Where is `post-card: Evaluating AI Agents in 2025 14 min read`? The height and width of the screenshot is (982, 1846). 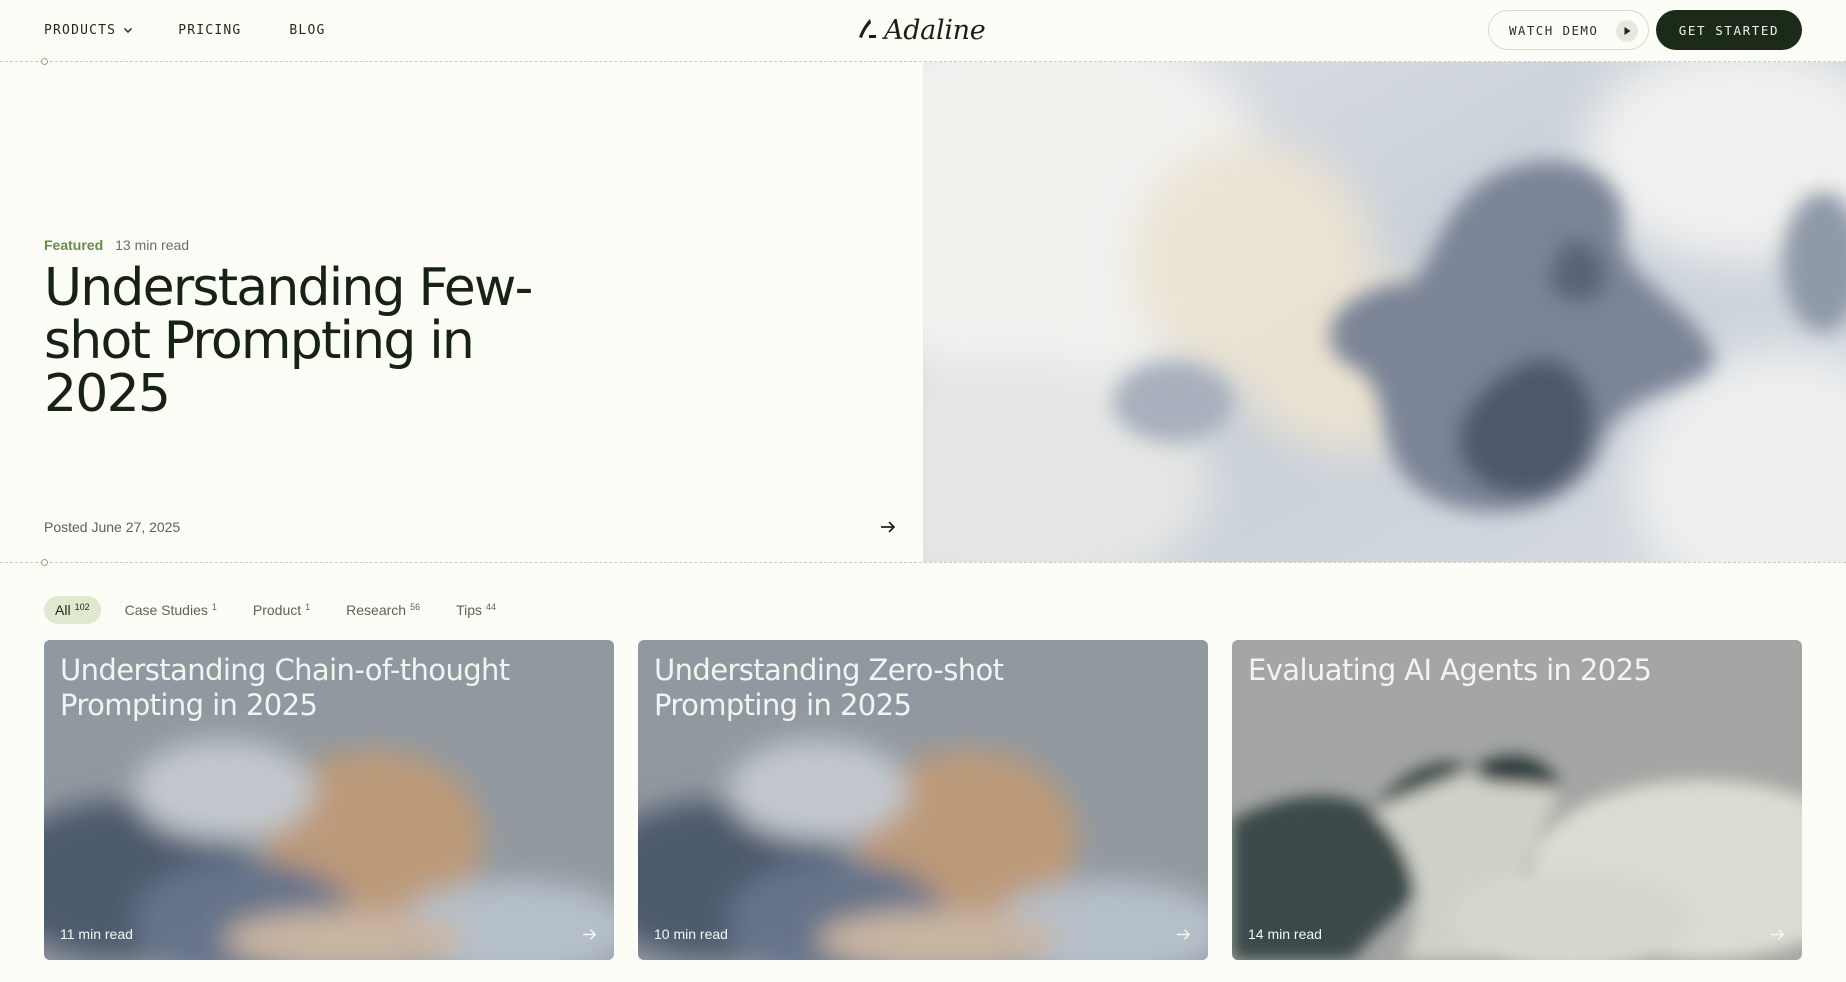
post-card: Evaluating AI Agents in 2025 14 min read is located at coordinates (1517, 800).